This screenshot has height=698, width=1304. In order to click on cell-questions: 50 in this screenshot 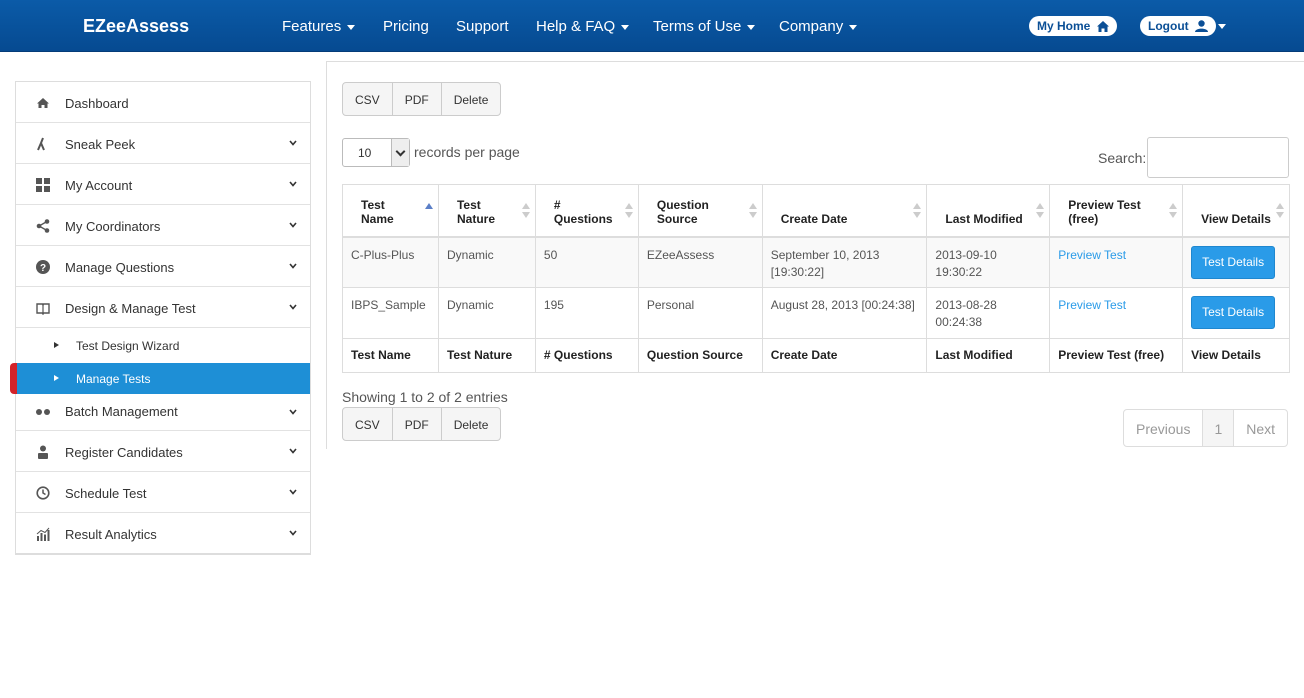, I will do `click(586, 262)`.